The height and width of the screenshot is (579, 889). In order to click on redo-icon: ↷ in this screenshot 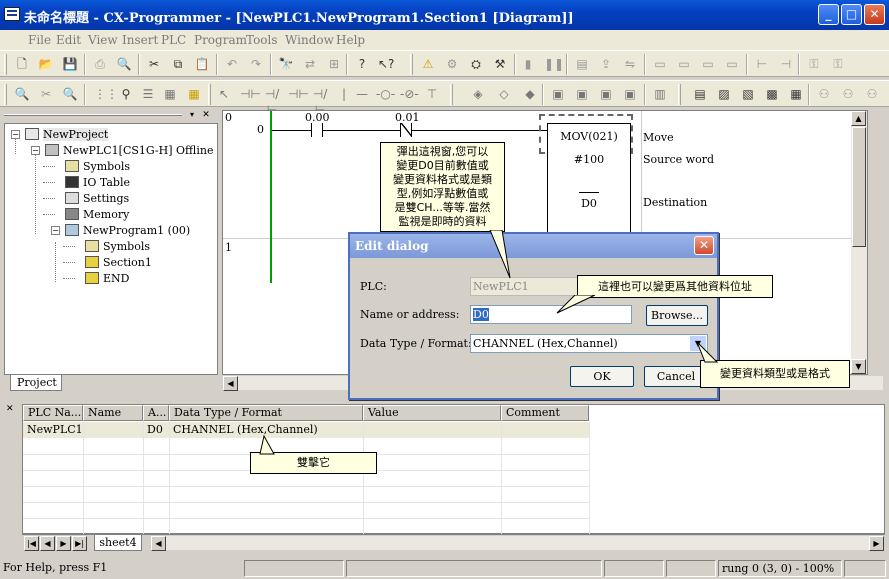, I will do `click(256, 64)`.